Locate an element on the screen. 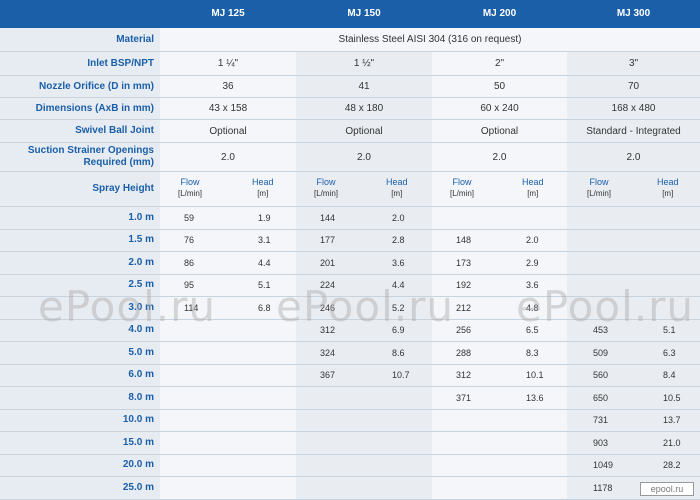 The width and height of the screenshot is (700, 500). spray-cell: 509 6.3 is located at coordinates (633, 353).